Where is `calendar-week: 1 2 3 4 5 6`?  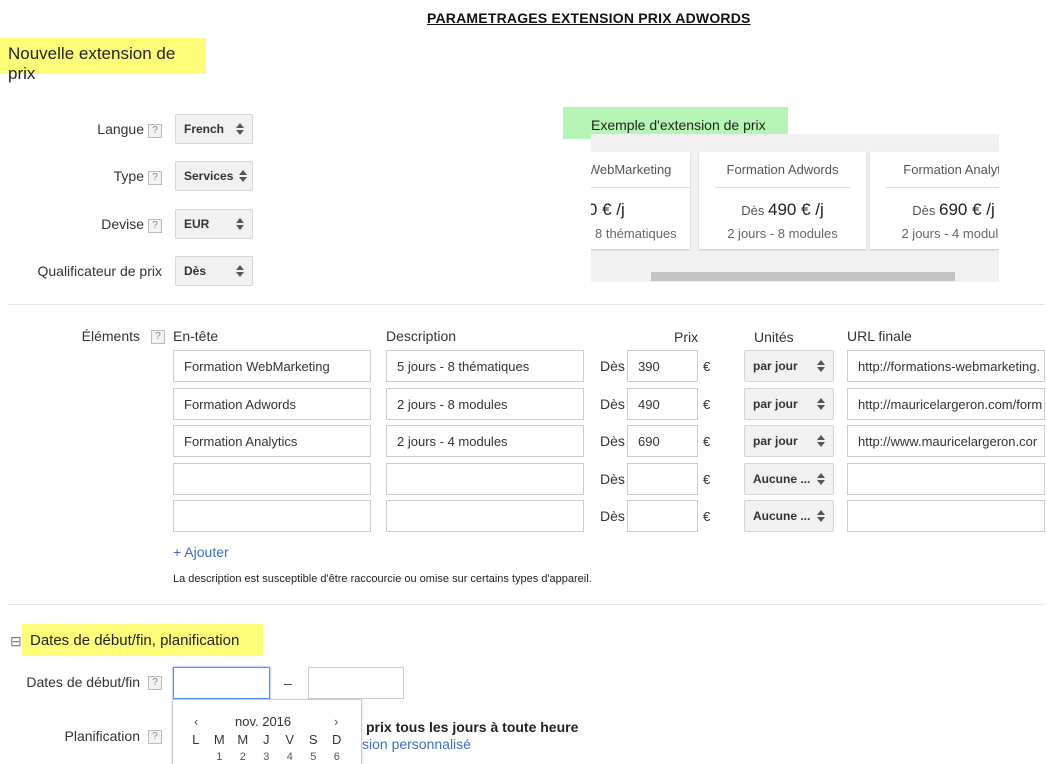 calendar-week: 1 2 3 4 5 6 is located at coordinates (266, 757).